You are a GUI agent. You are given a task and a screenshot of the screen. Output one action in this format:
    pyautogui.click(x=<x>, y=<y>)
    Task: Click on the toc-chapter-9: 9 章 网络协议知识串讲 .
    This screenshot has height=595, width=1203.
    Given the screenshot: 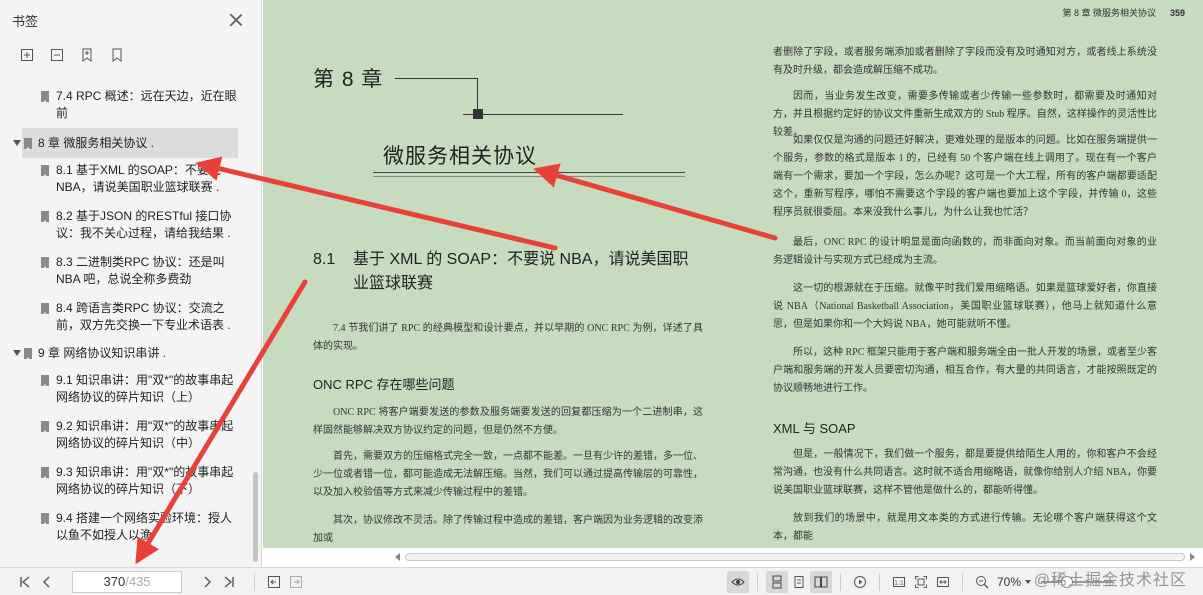 What is the action you would take?
    pyautogui.click(x=126, y=353)
    